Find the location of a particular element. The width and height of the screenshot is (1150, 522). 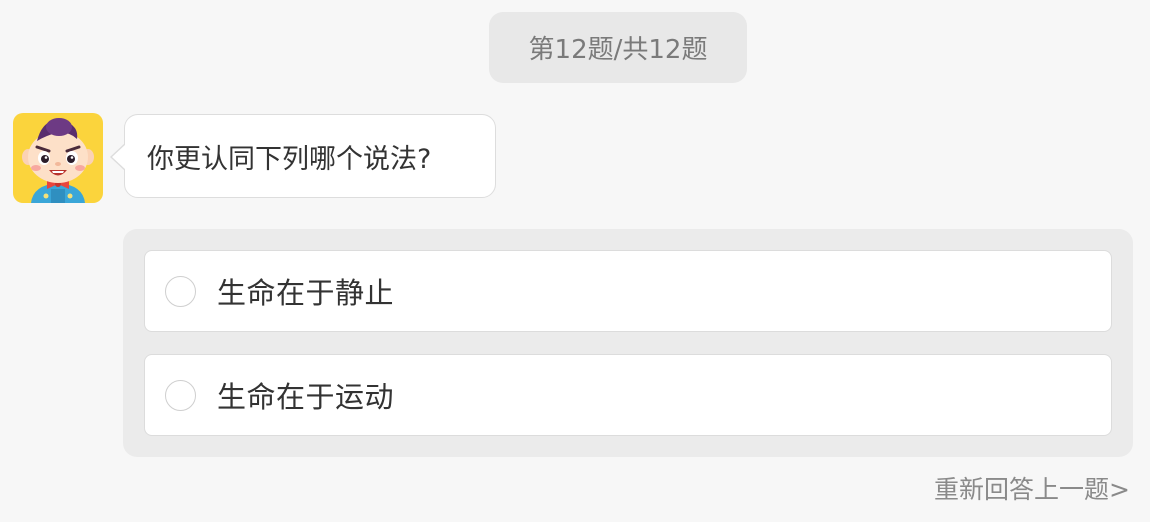

answer-option-label: 生命在于静止 is located at coordinates (306, 293).